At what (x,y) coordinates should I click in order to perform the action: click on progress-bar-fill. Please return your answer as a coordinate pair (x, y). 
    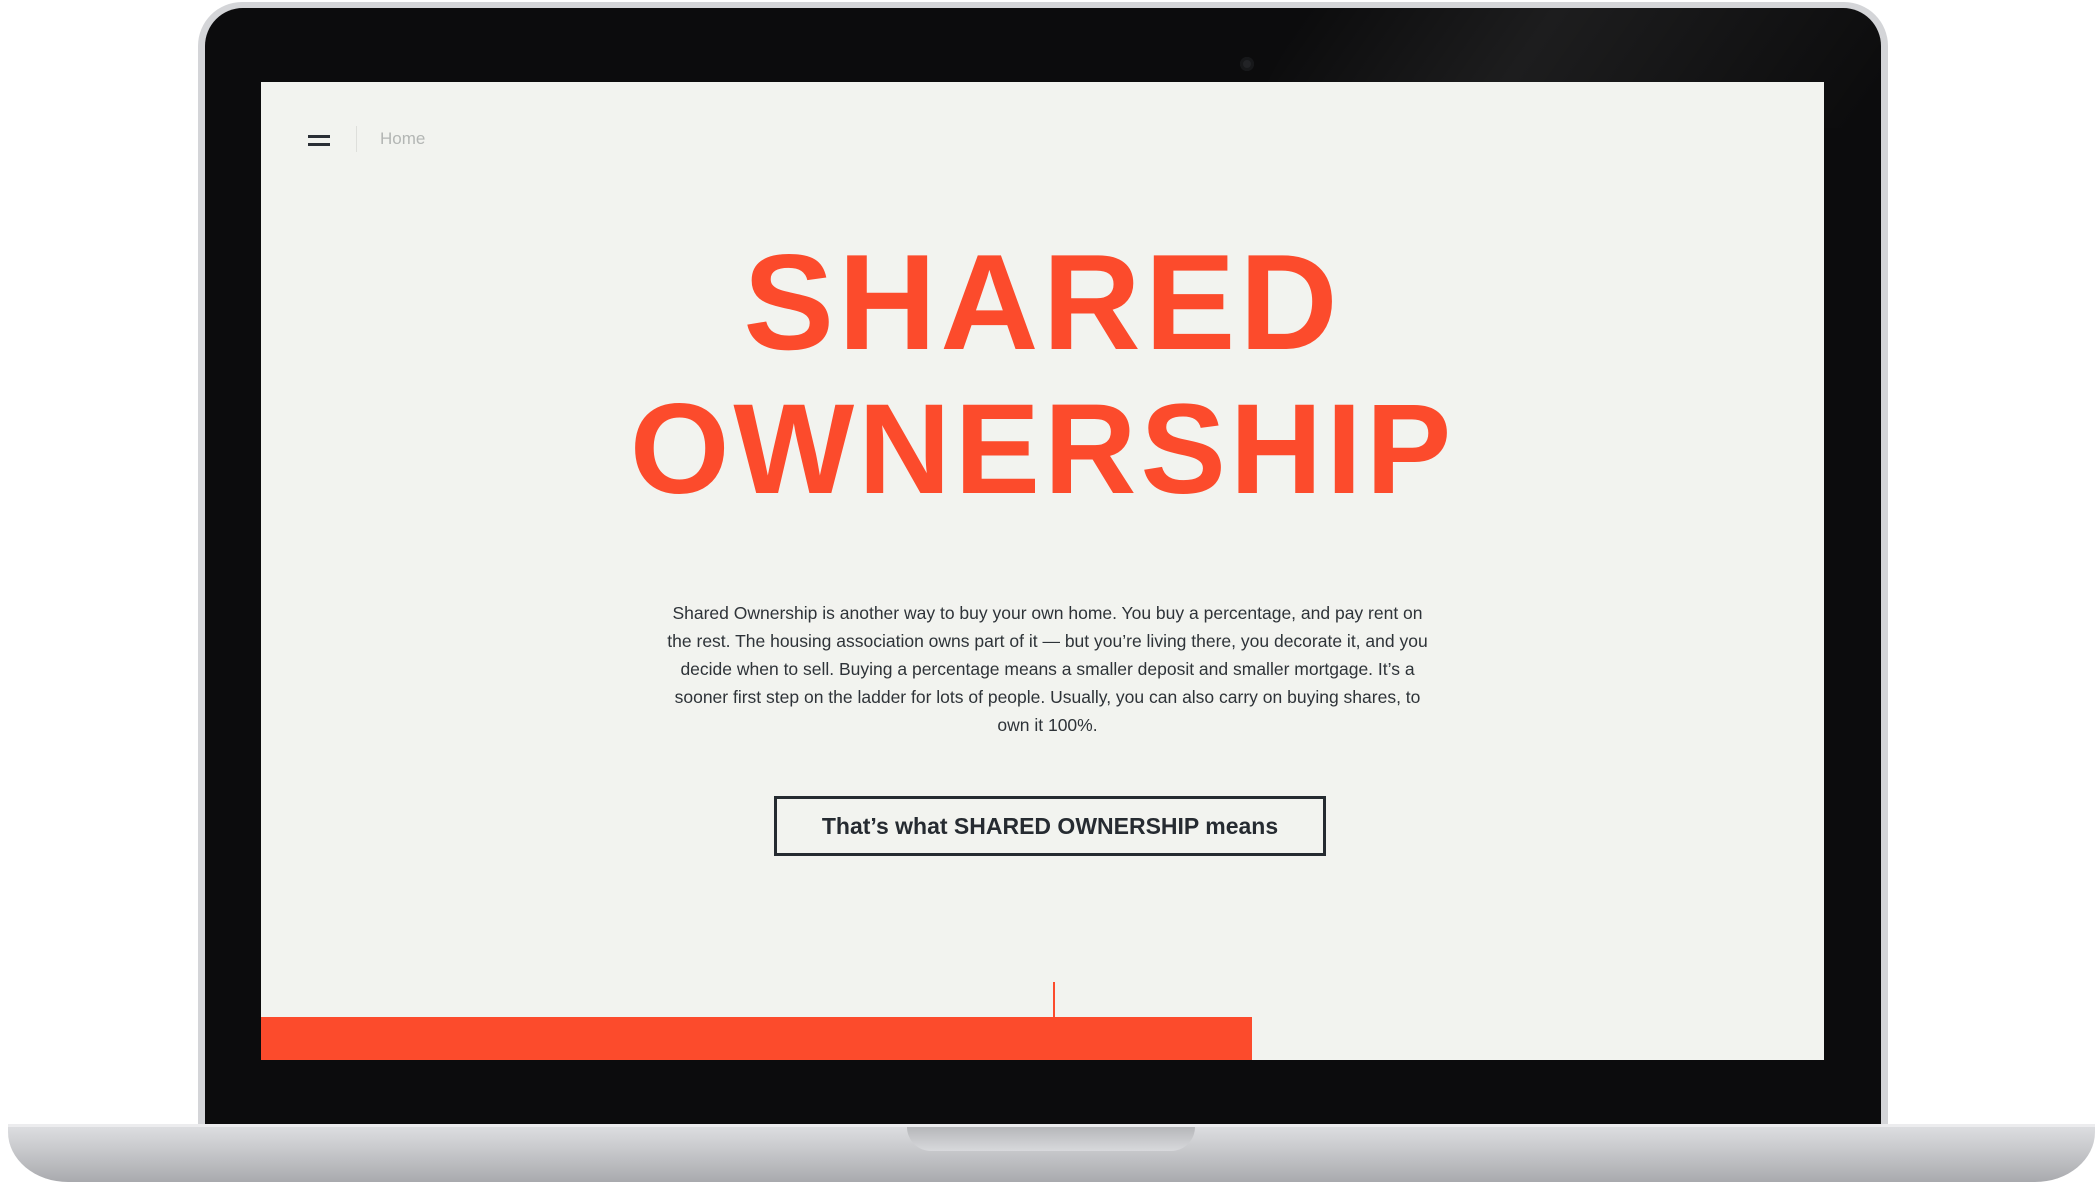
    Looking at the image, I should click on (756, 1038).